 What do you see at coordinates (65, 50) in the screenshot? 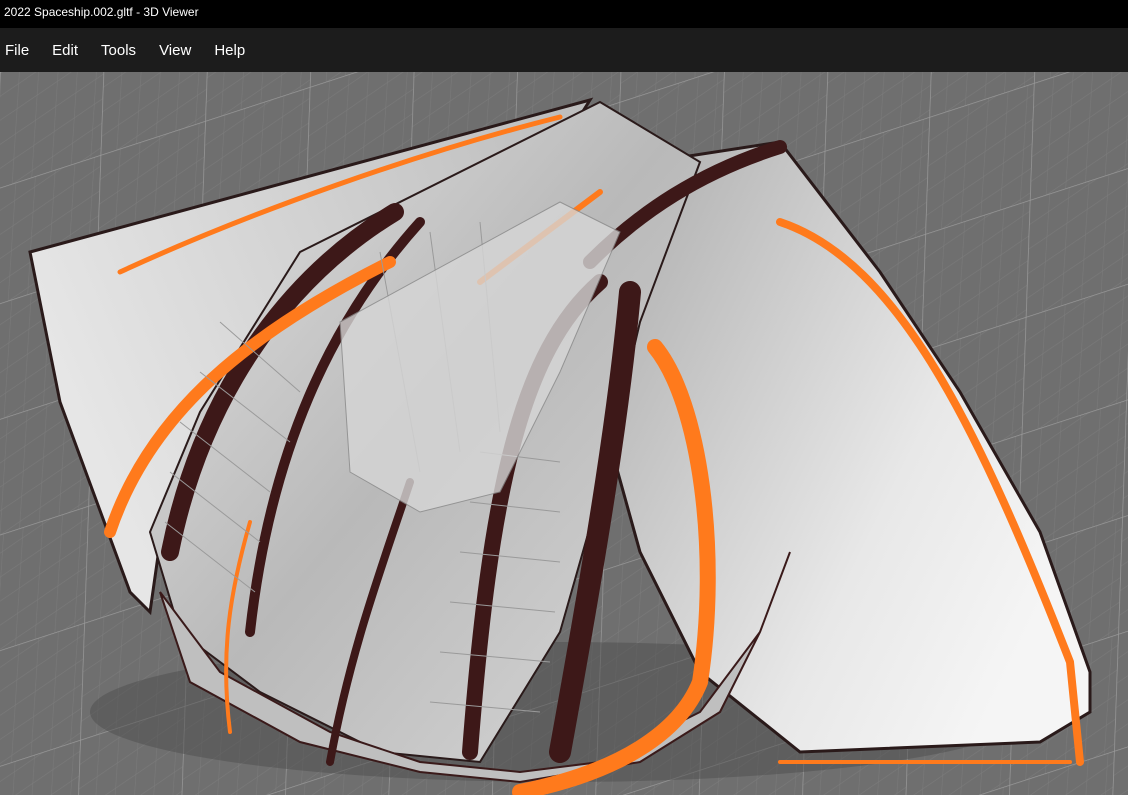
I see `menu-edit: Edit` at bounding box center [65, 50].